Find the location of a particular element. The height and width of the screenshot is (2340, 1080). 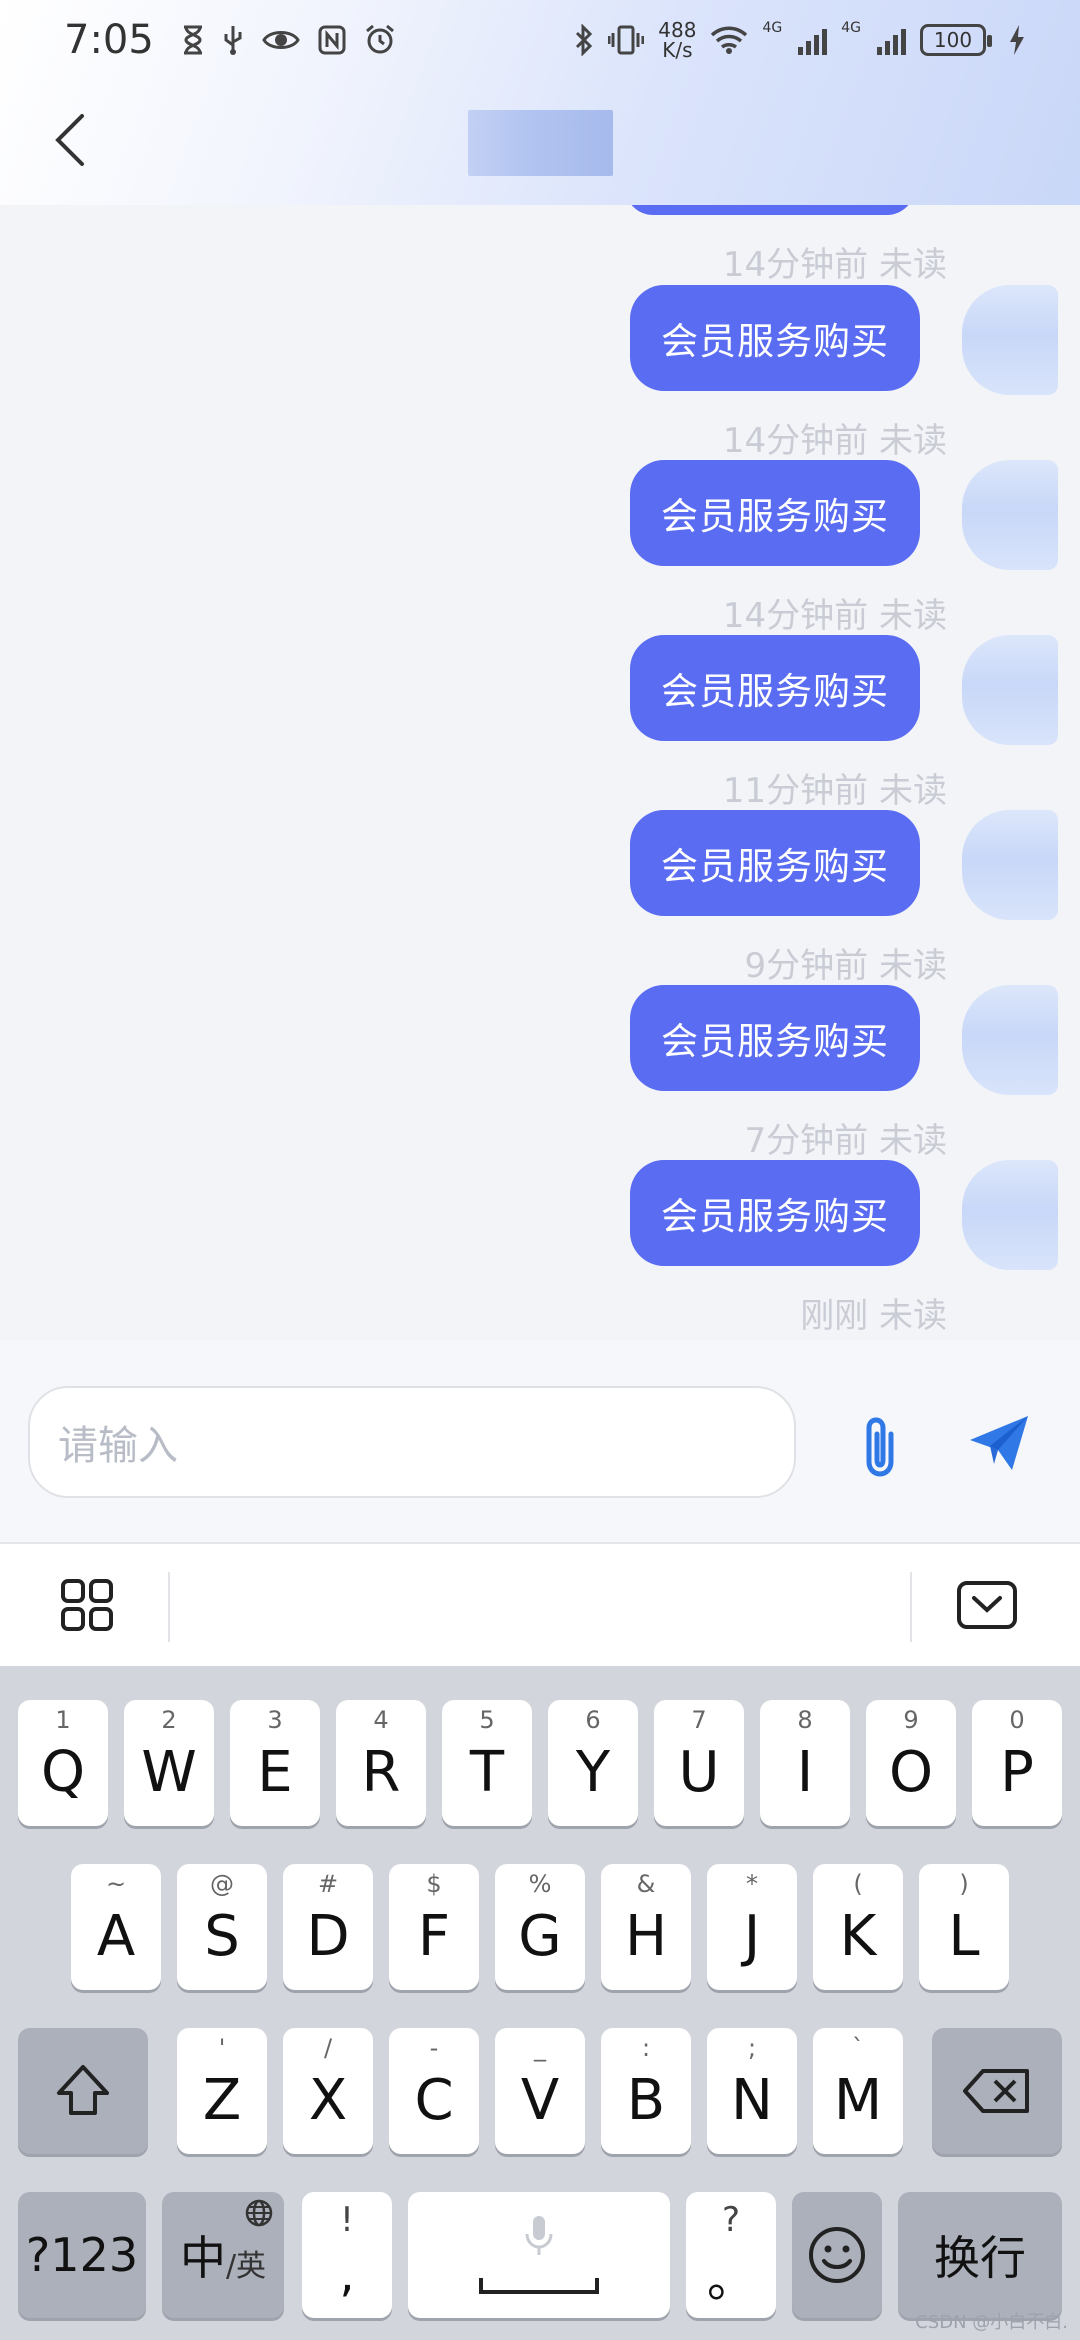

language-switch-key: 中/英 is located at coordinates (223, 2255).